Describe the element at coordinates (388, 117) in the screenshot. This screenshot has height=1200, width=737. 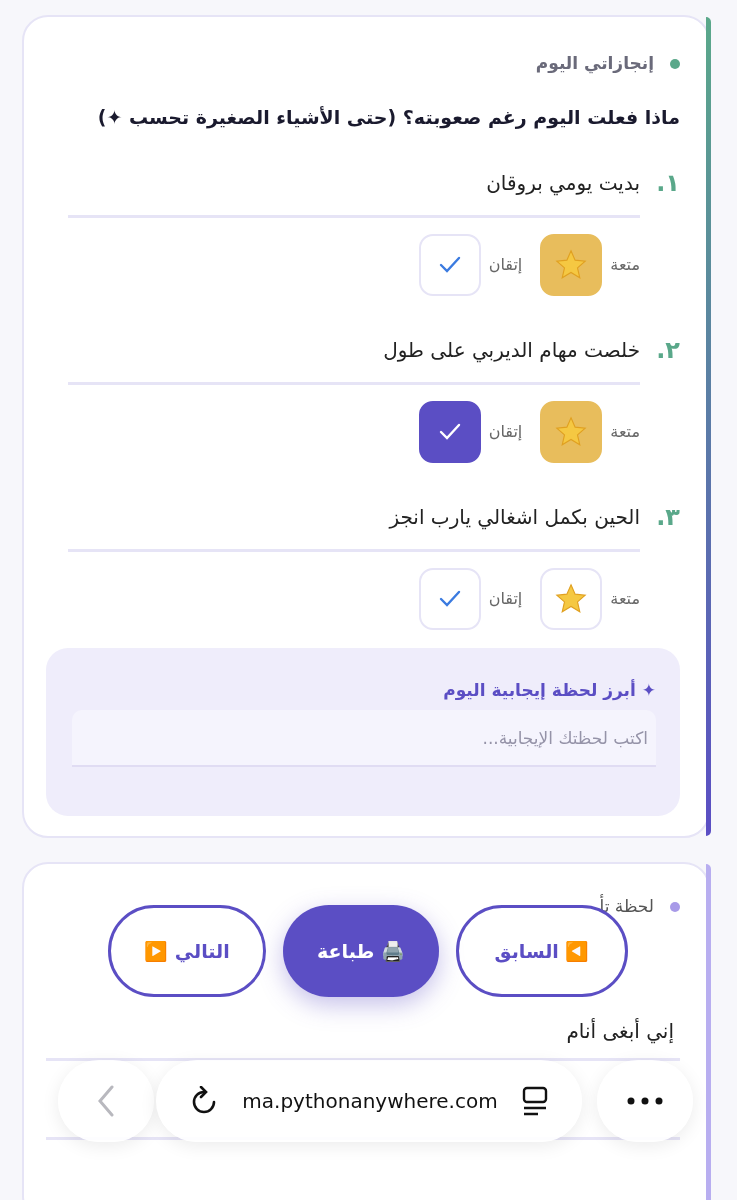
I see `question-text: ماذا فعلت اليوم رغم صعوبته؟ (حتى الأشياء الصغيرة تحسب ✦)` at that location.